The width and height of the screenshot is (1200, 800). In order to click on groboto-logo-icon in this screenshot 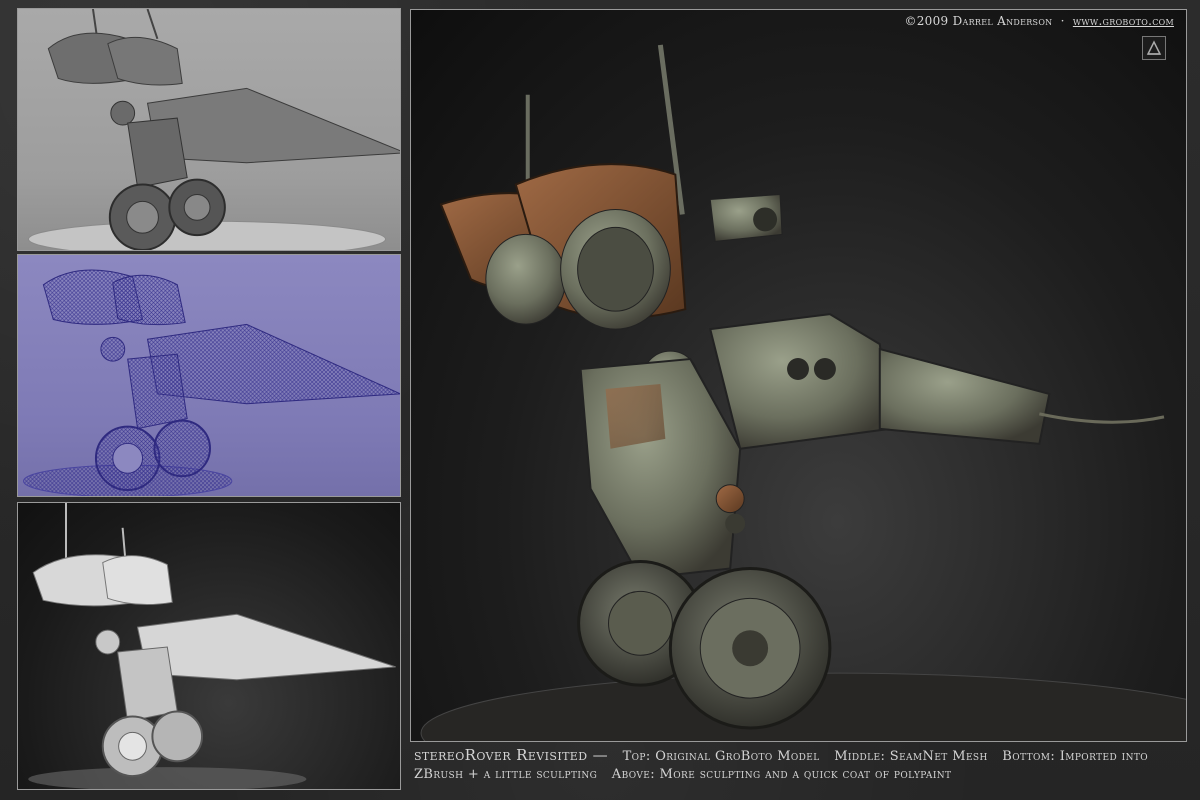, I will do `click(1154, 47)`.